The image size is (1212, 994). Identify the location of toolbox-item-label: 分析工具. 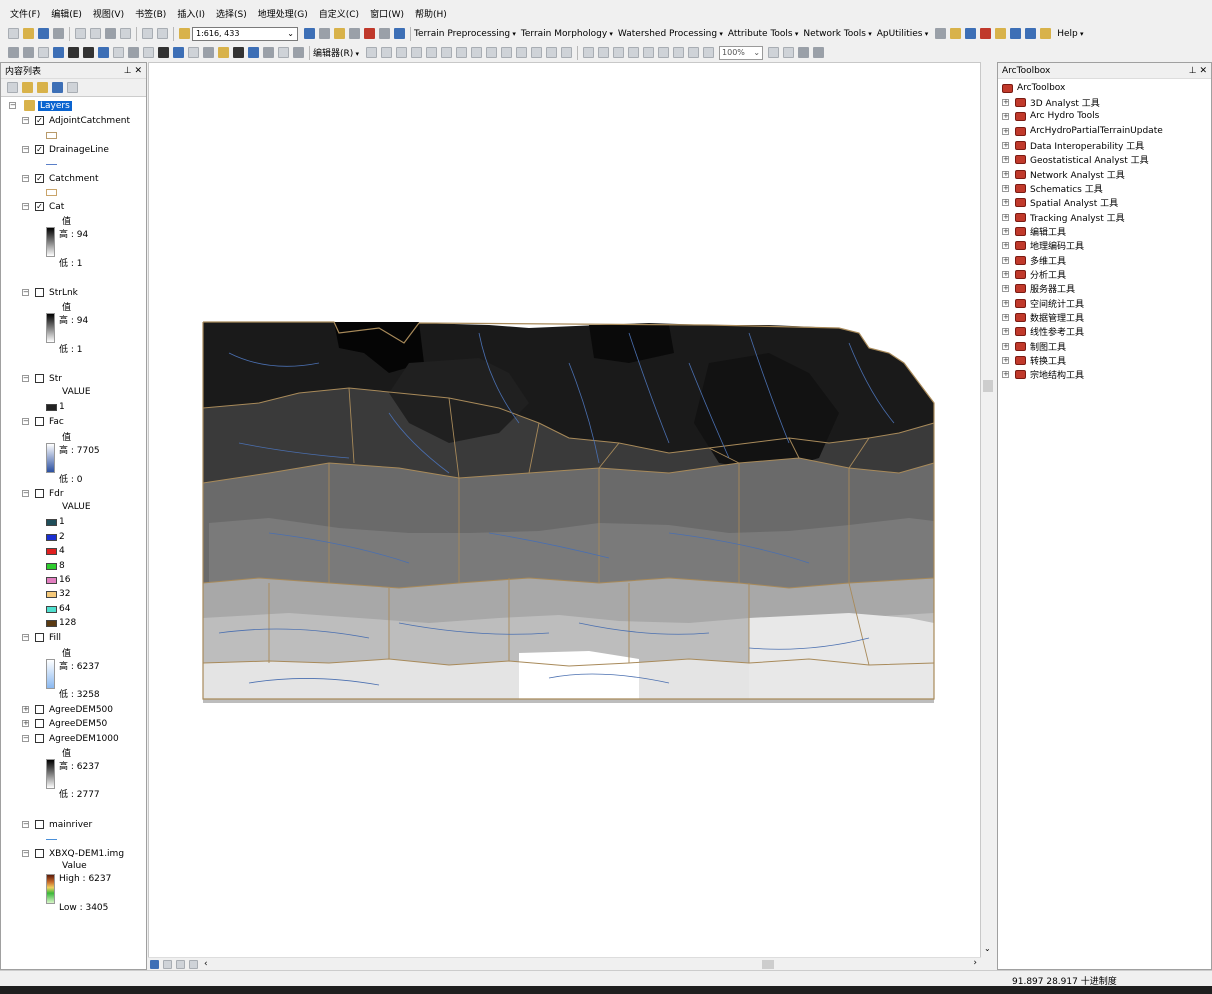
(1048, 274).